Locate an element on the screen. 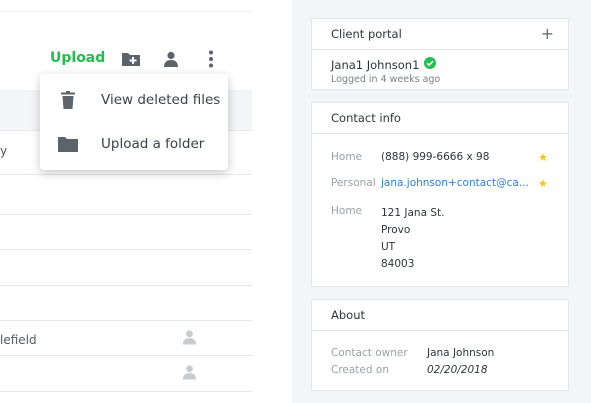  add-icon: + is located at coordinates (547, 33).